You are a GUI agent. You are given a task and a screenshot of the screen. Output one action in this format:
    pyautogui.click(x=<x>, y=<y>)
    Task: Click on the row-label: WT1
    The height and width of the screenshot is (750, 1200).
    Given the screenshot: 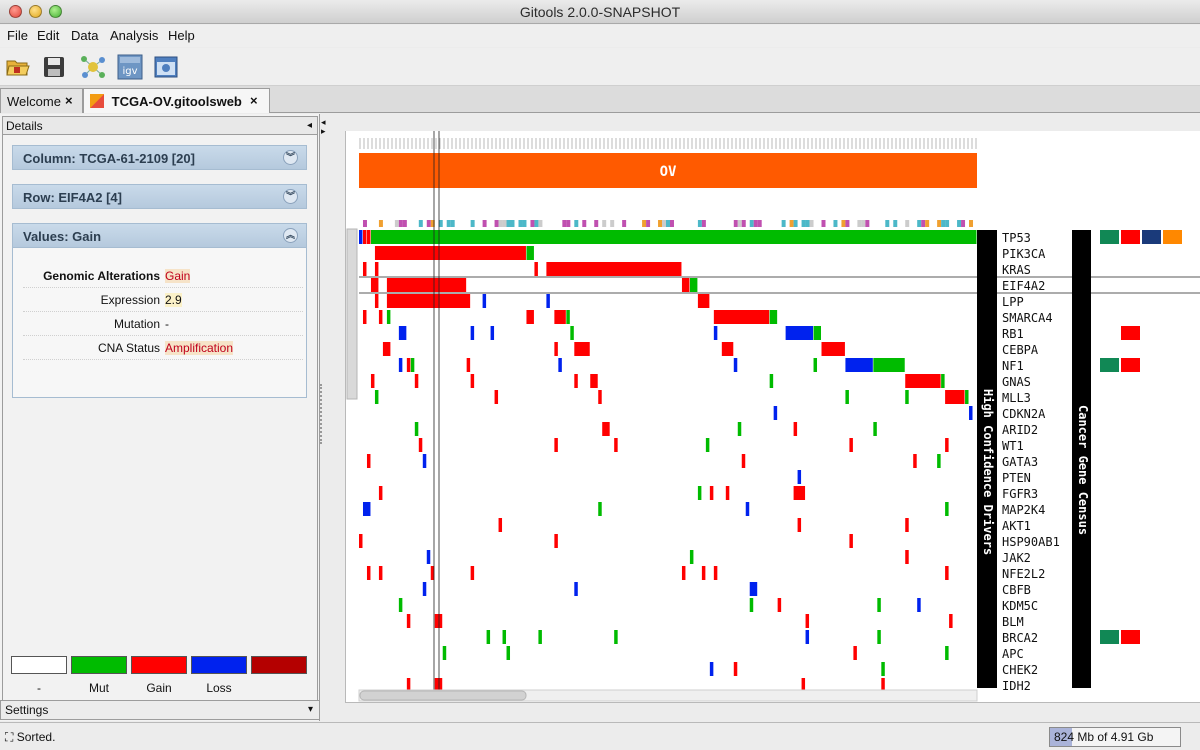 What is the action you would take?
    pyautogui.click(x=1013, y=446)
    